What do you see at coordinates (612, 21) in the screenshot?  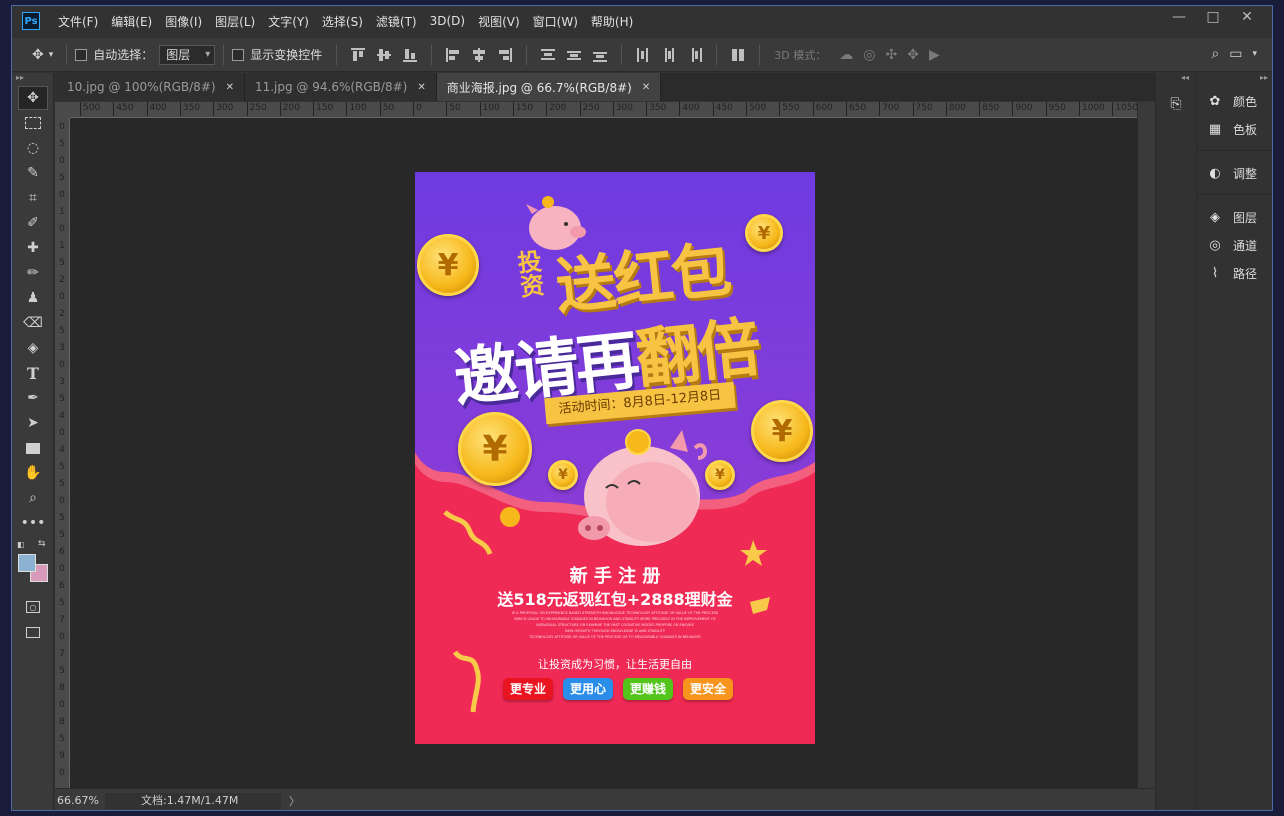 I see `menu-help: 帮助(H)` at bounding box center [612, 21].